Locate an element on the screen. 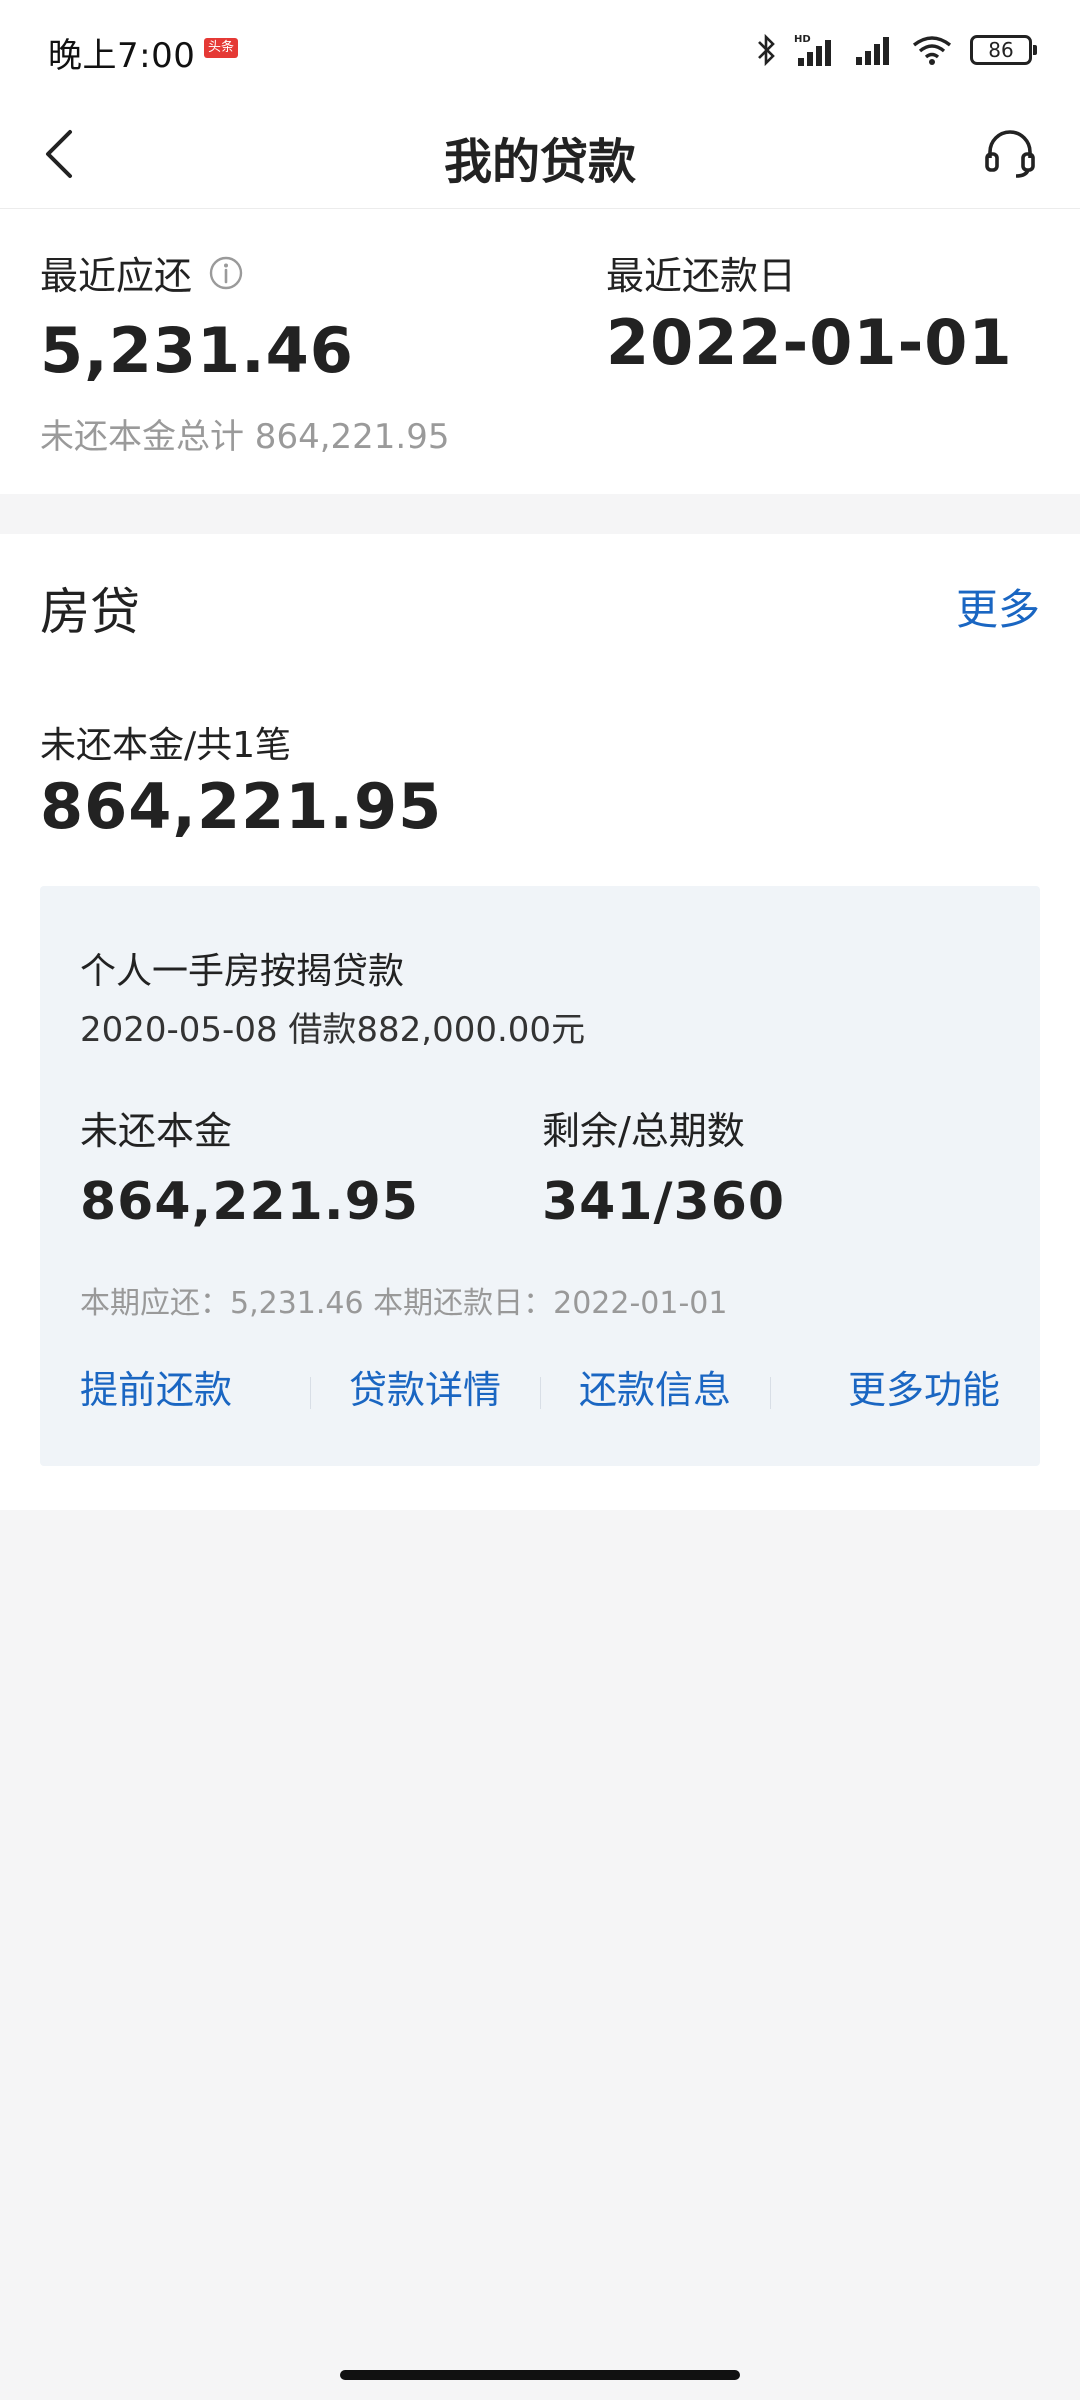  principal-label: 未还本金 is located at coordinates (156, 1131).